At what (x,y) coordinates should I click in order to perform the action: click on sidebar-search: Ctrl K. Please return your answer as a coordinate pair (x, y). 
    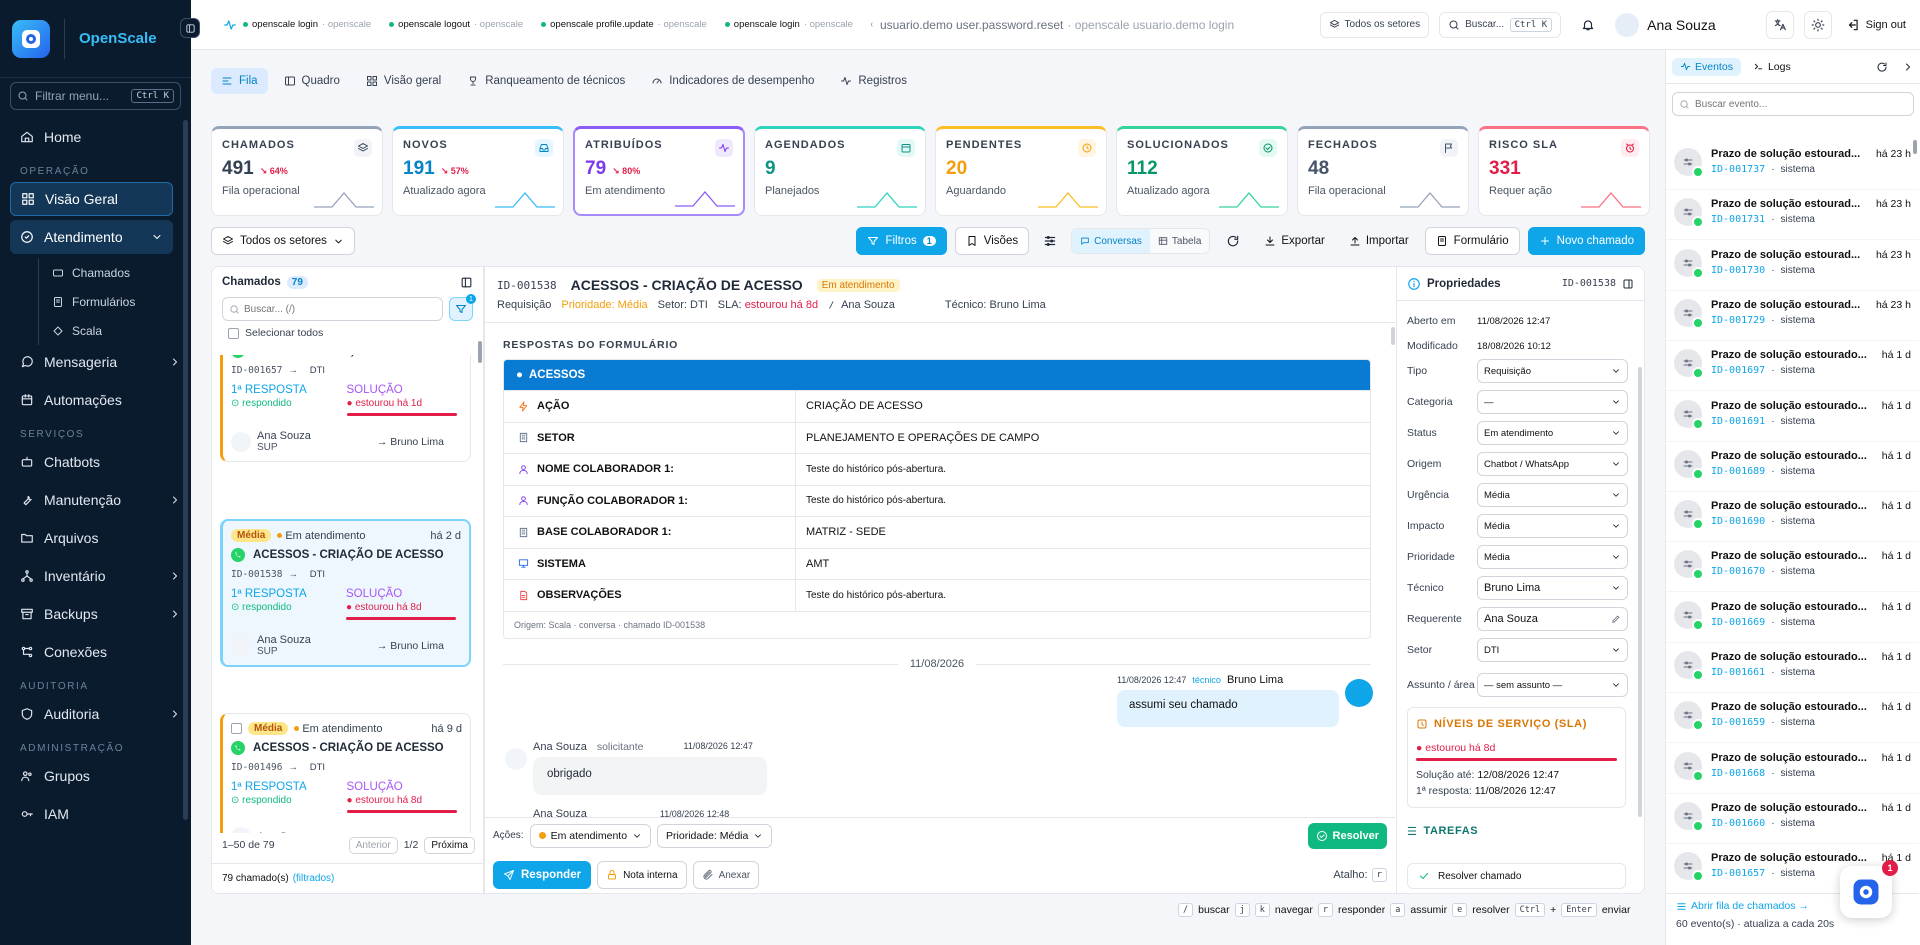
    Looking at the image, I should click on (95, 96).